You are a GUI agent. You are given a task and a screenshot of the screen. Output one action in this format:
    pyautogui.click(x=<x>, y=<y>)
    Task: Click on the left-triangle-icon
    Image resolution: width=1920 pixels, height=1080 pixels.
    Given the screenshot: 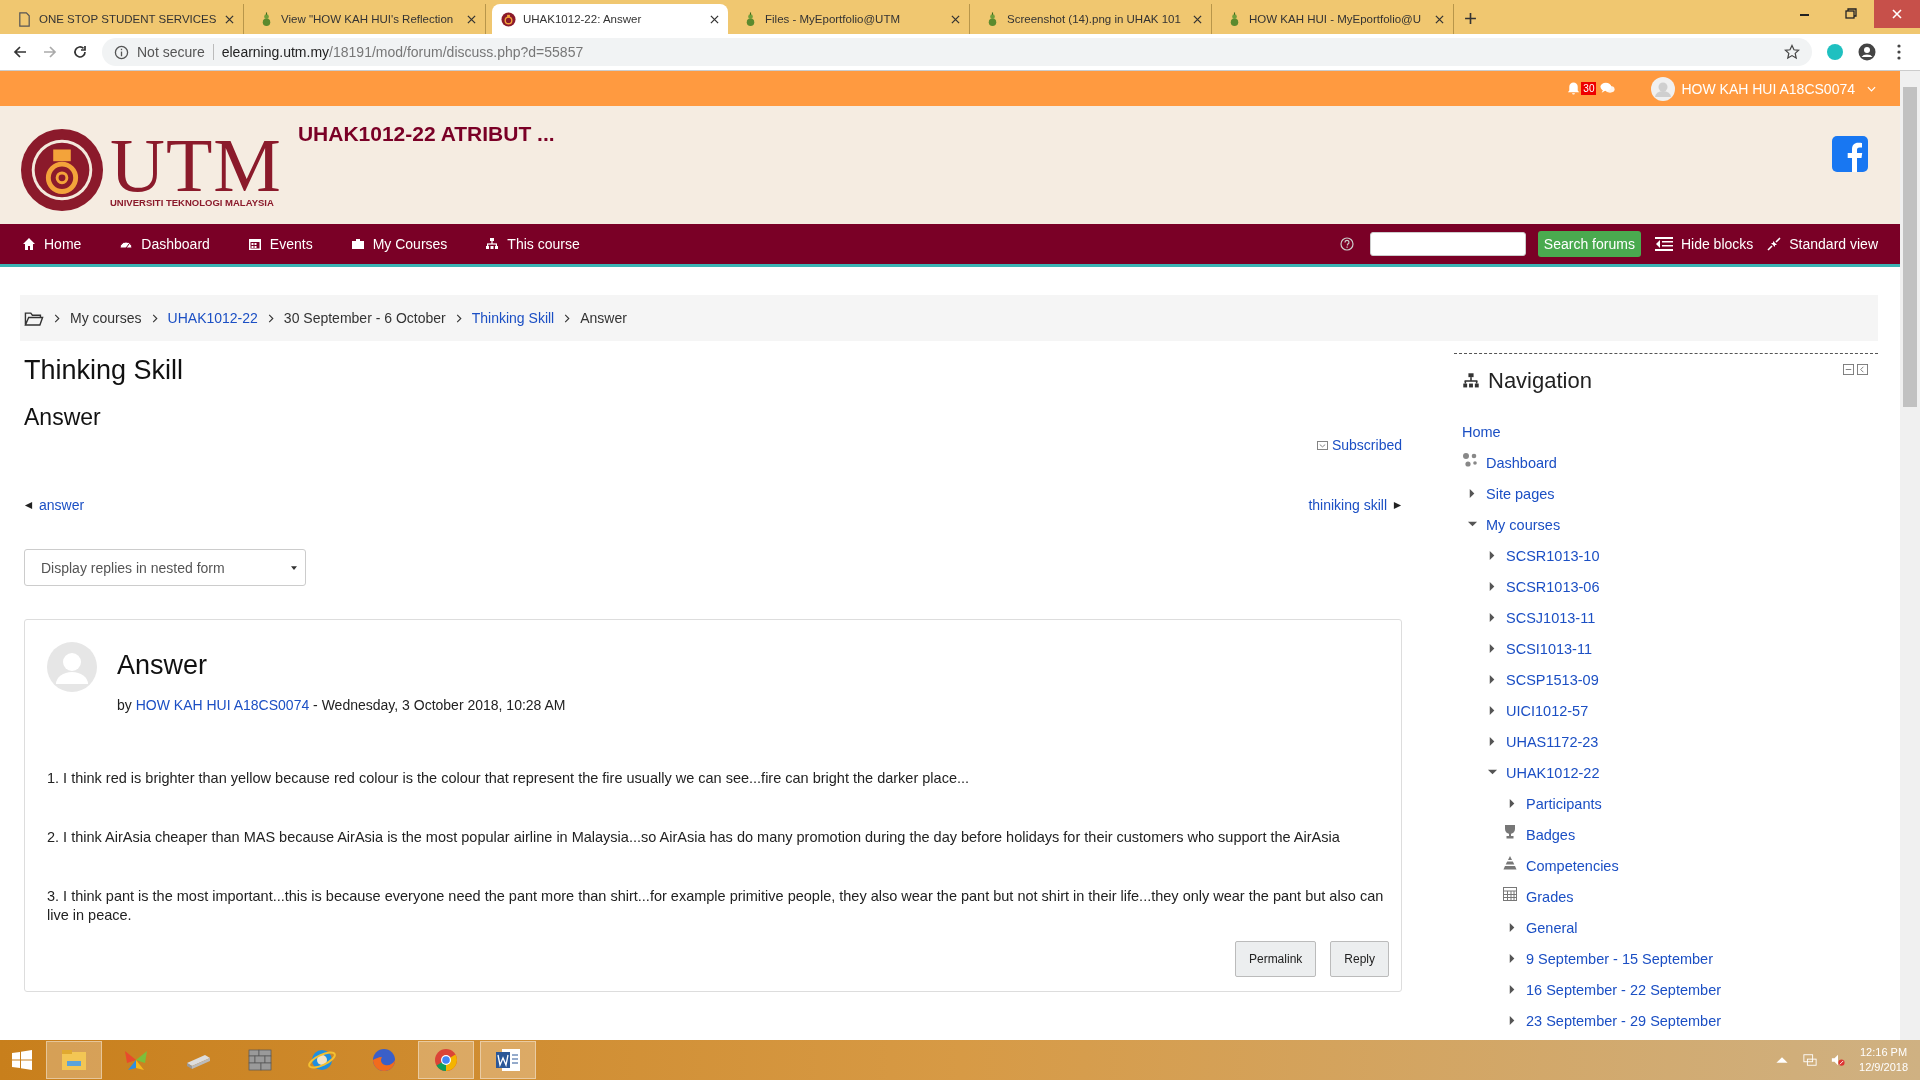 What is the action you would take?
    pyautogui.click(x=28, y=505)
    